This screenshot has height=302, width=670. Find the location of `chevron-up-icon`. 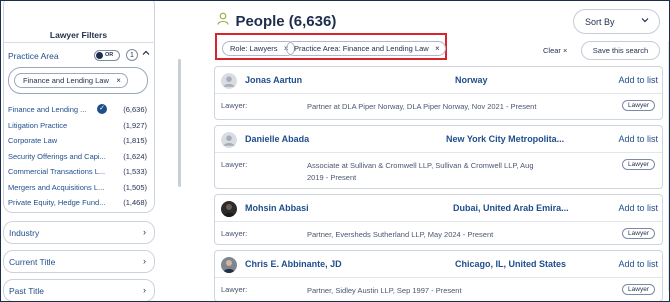

chevron-up-icon is located at coordinates (146, 54).